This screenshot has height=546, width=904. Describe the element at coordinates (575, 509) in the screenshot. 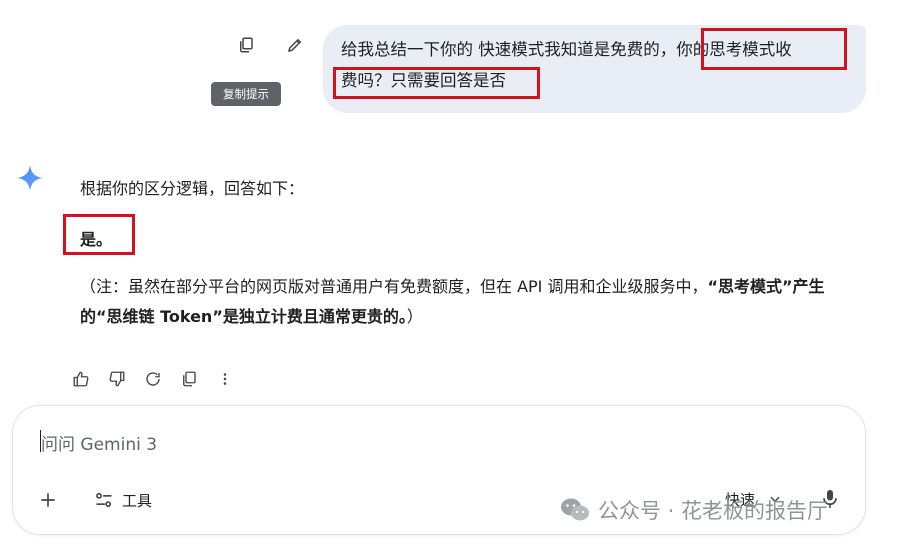

I see `wechat-icon` at that location.